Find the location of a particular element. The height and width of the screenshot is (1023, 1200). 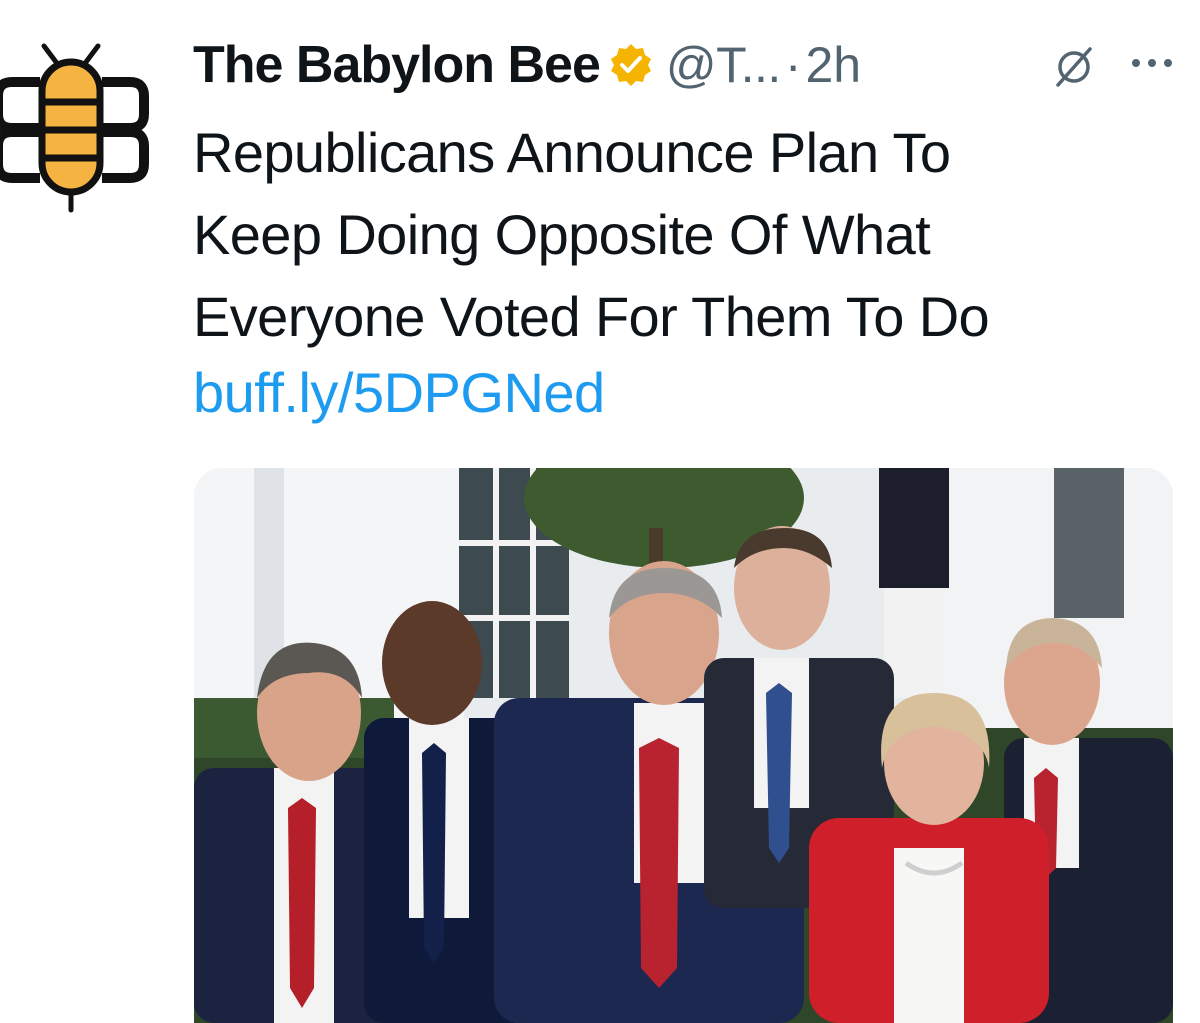

tweet-text-line: Keep Doing Opposite Of What is located at coordinates (562, 234).